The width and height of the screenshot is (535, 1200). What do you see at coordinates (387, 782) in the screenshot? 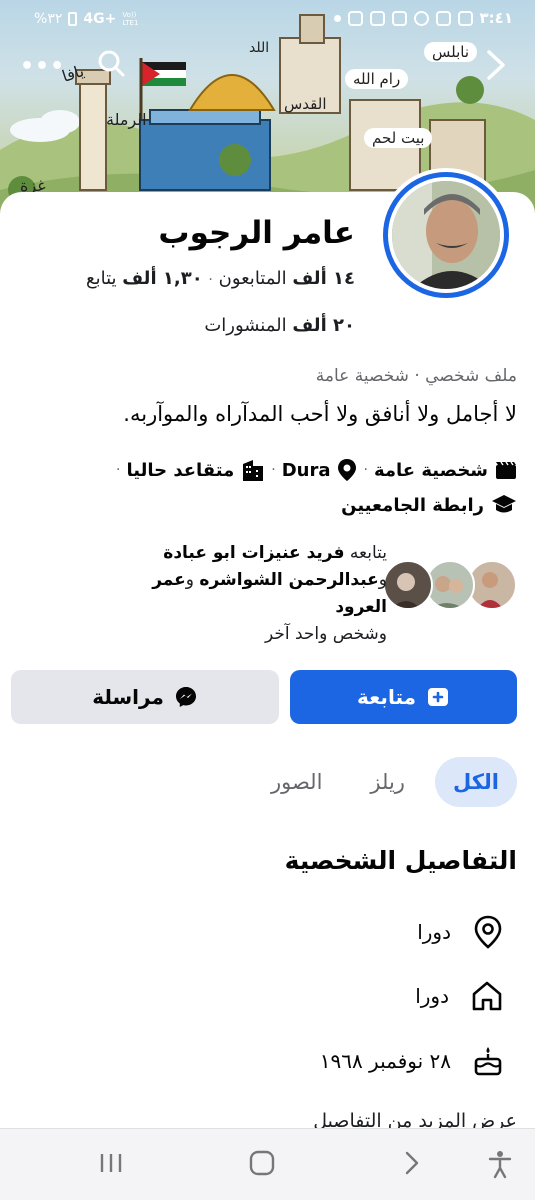
I see `tab-reels: ريلز` at bounding box center [387, 782].